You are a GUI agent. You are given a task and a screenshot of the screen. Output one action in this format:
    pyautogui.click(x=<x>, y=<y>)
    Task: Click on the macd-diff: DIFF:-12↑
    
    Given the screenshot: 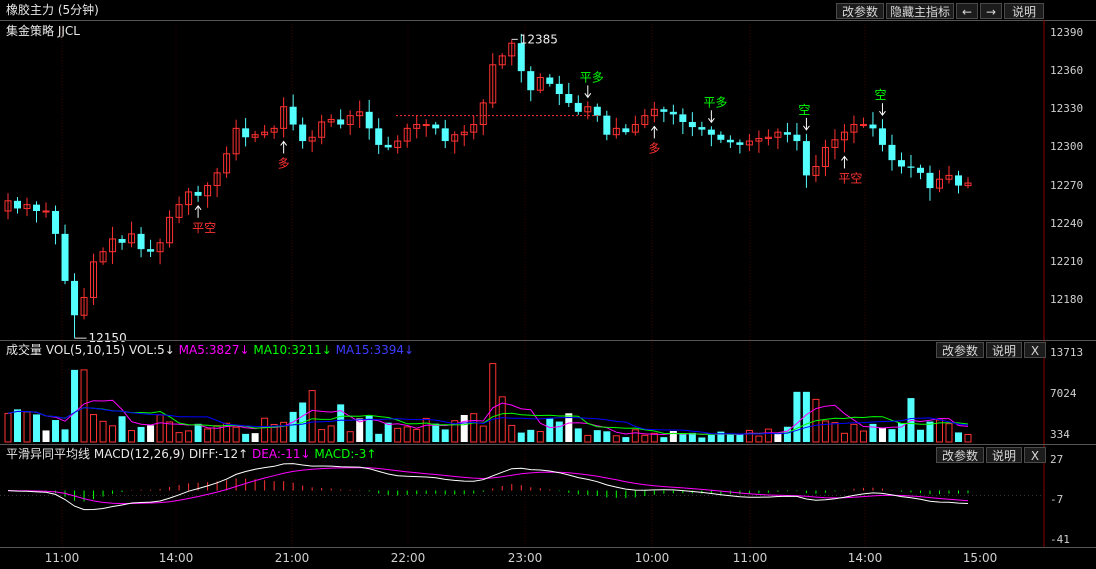 What is the action you would take?
    pyautogui.click(x=218, y=454)
    